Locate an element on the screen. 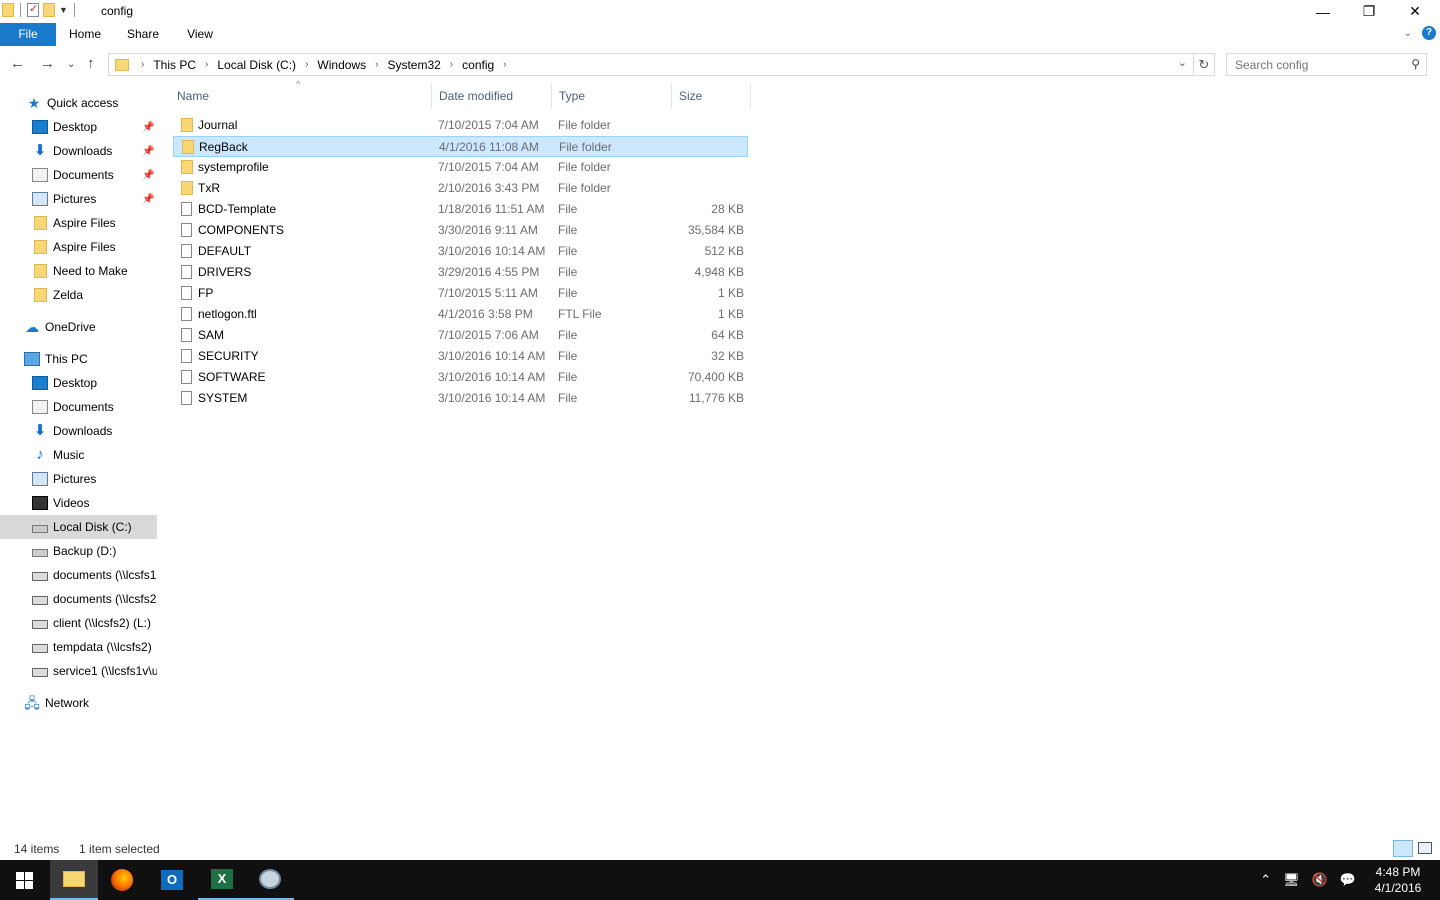 The image size is (1440, 900). chevron-down-icon: ⌄ is located at coordinates (1182, 62).